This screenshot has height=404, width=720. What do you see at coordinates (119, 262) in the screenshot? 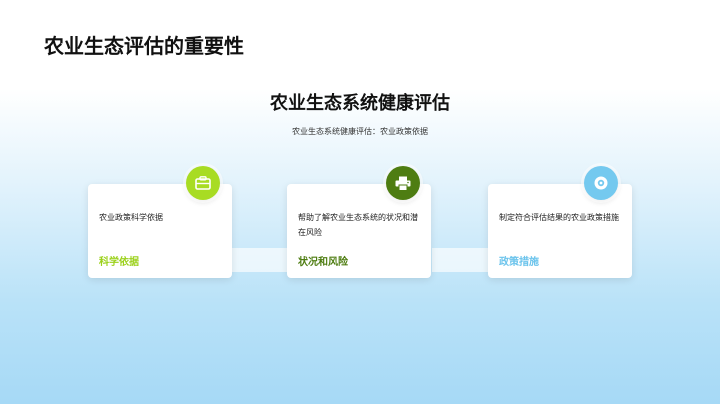
I see `card-tag: 科学依据` at bounding box center [119, 262].